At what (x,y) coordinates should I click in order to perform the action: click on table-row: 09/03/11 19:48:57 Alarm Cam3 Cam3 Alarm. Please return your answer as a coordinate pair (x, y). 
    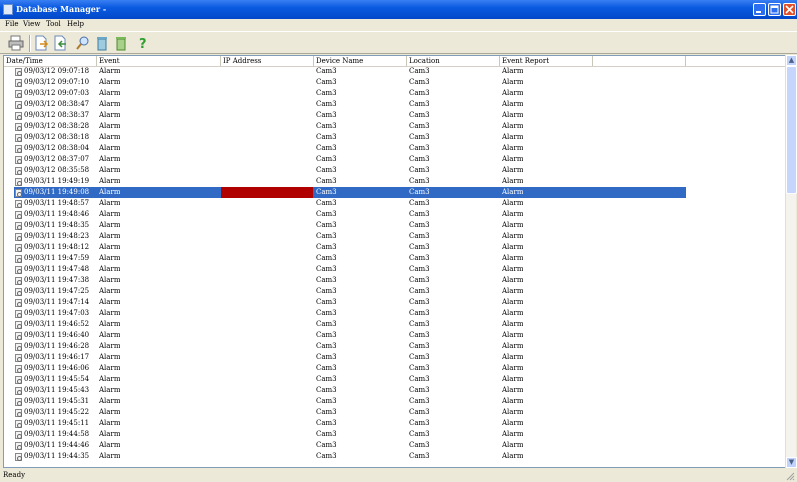
    Looking at the image, I should click on (394, 203).